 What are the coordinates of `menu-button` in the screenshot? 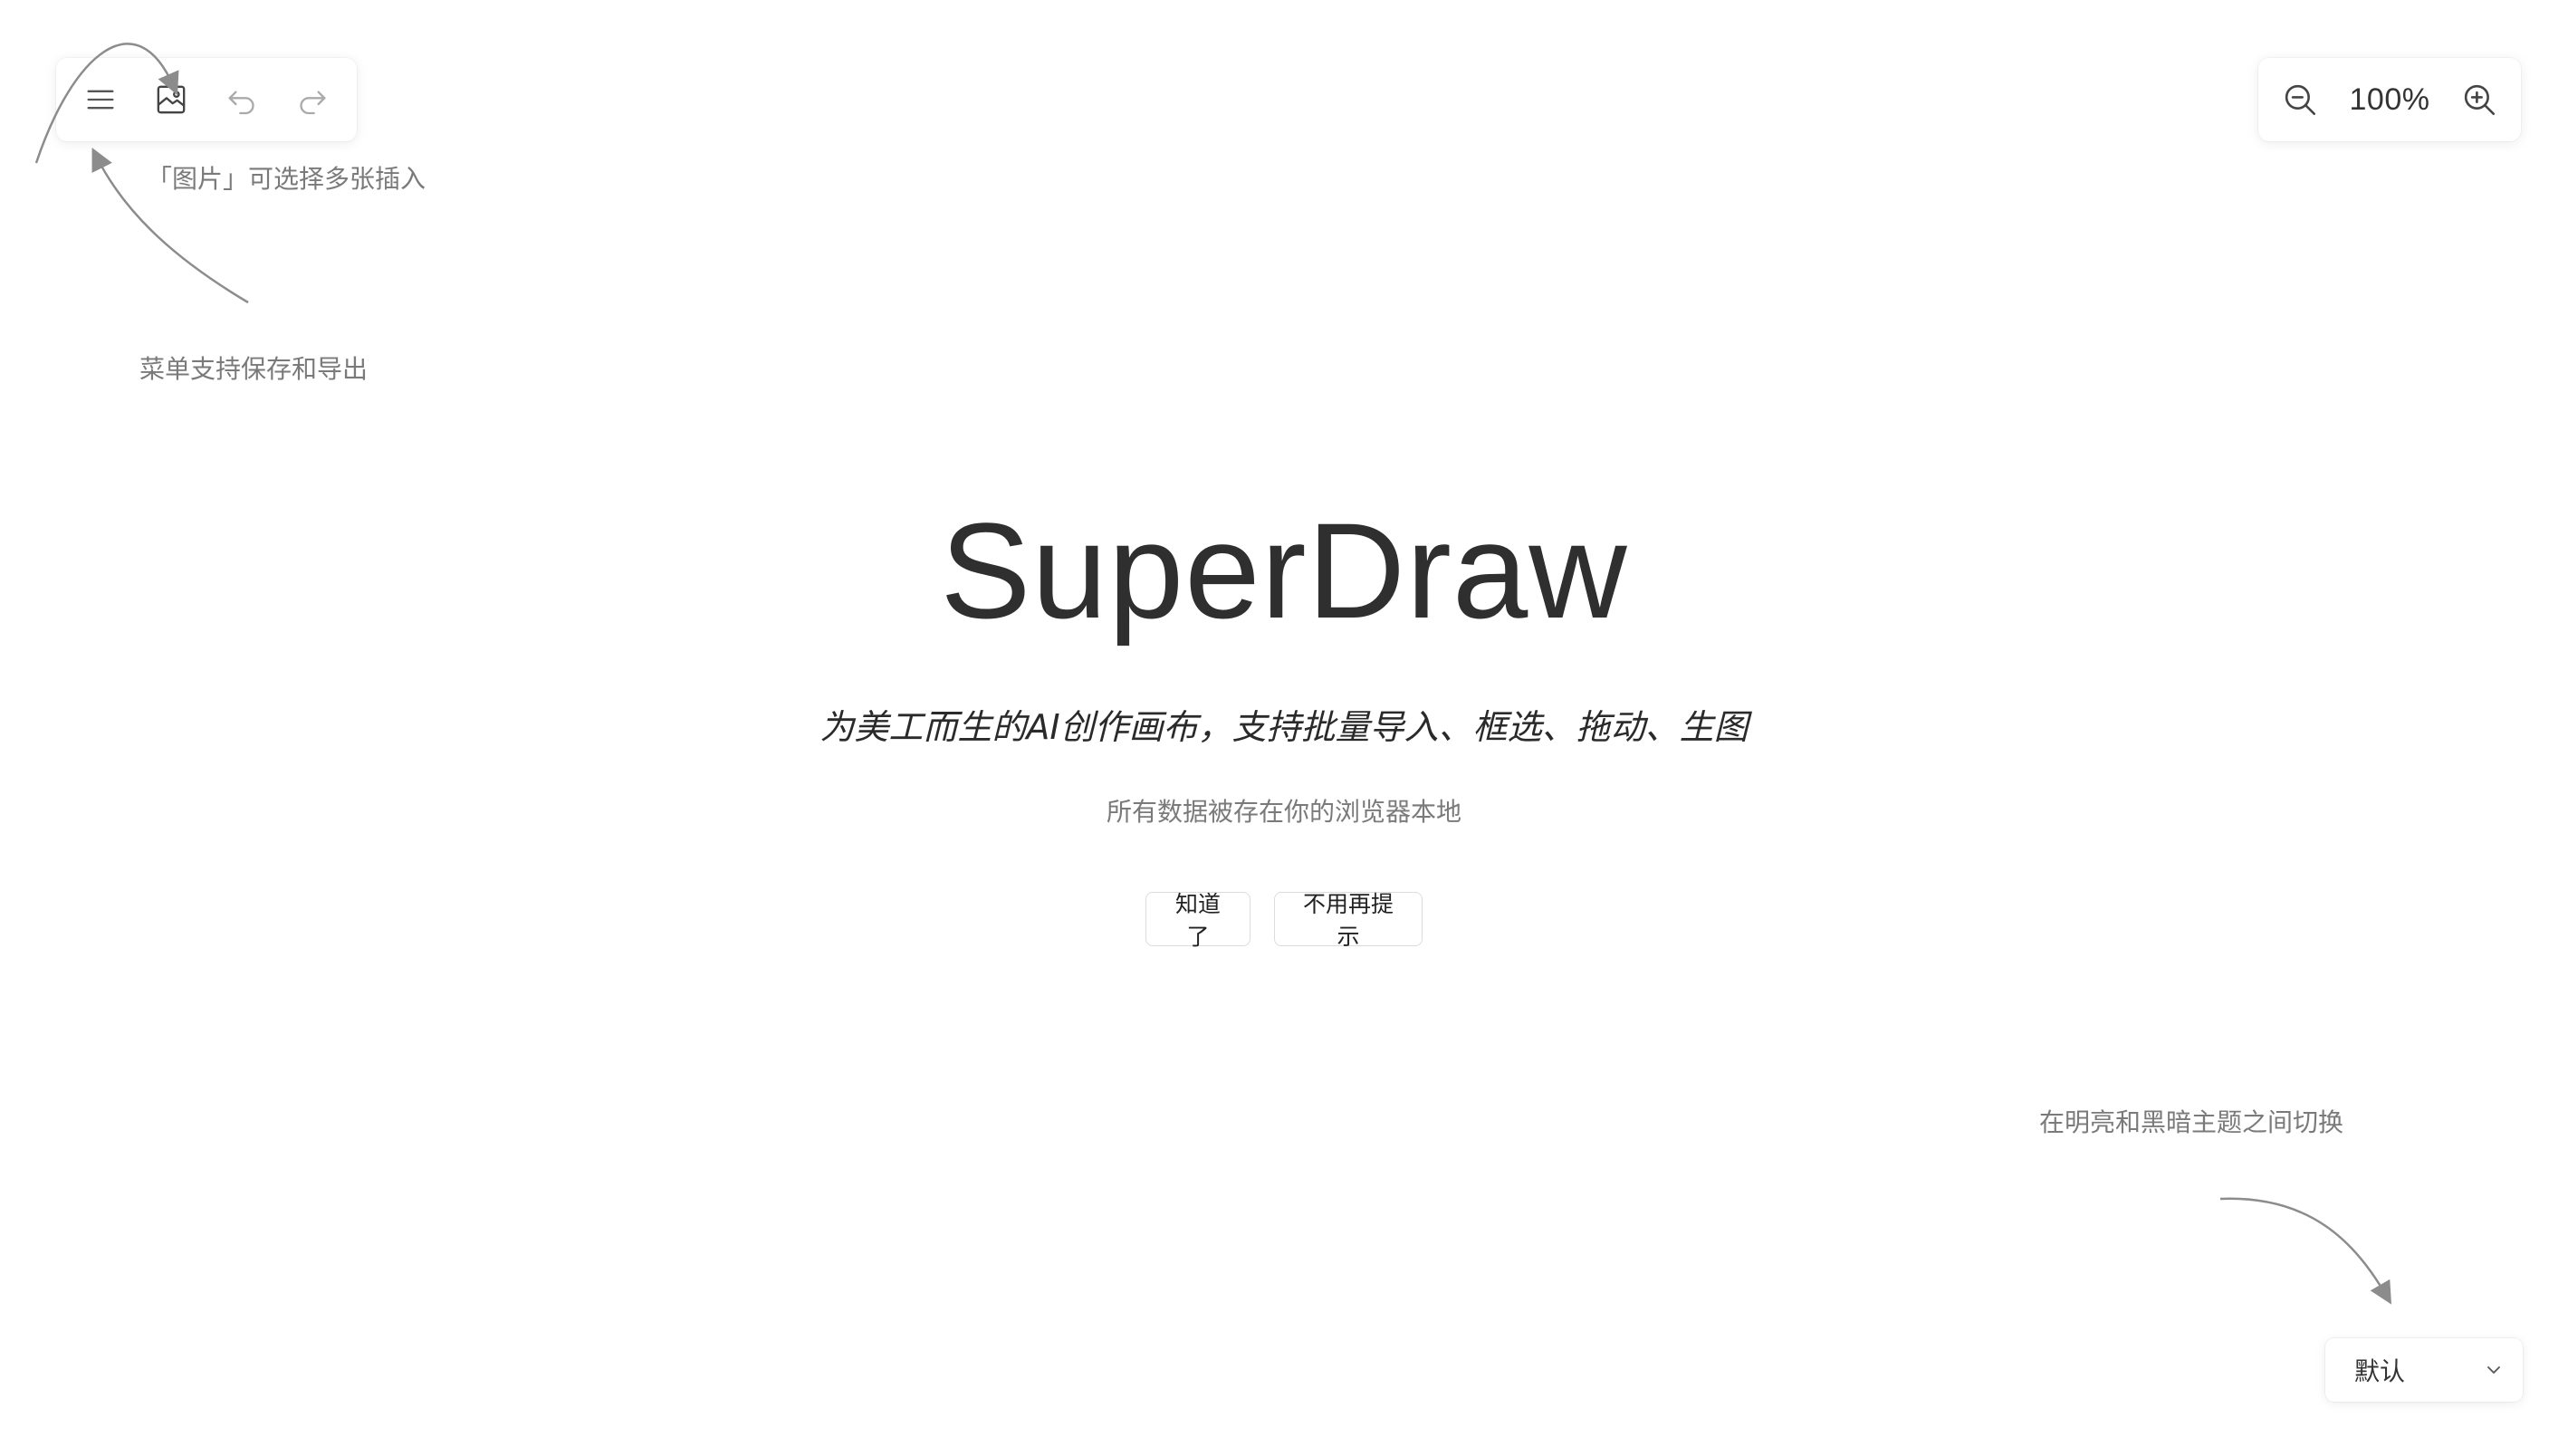 It's located at (101, 100).